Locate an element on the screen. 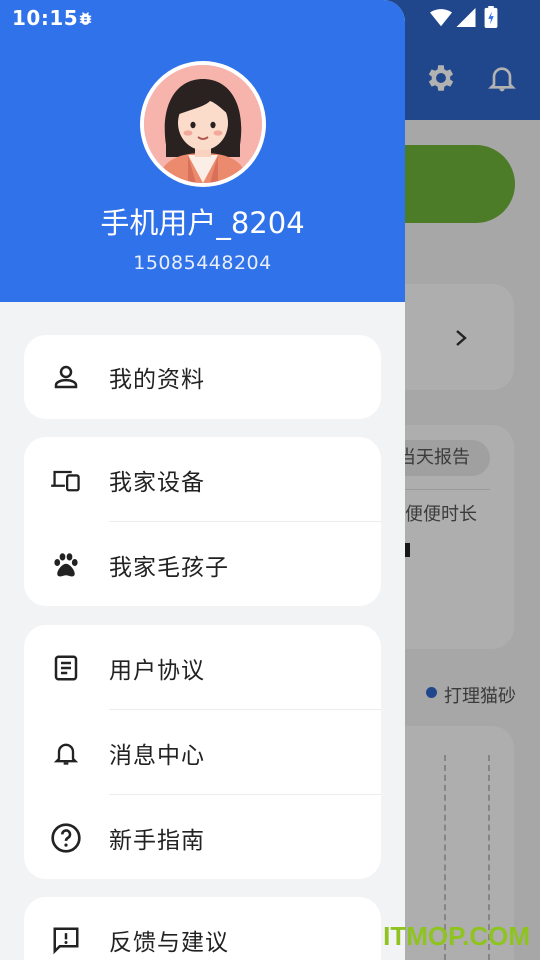 Image resolution: width=540 pixels, height=960 pixels. menu-item-label: 用户协议 is located at coordinates (157, 670).